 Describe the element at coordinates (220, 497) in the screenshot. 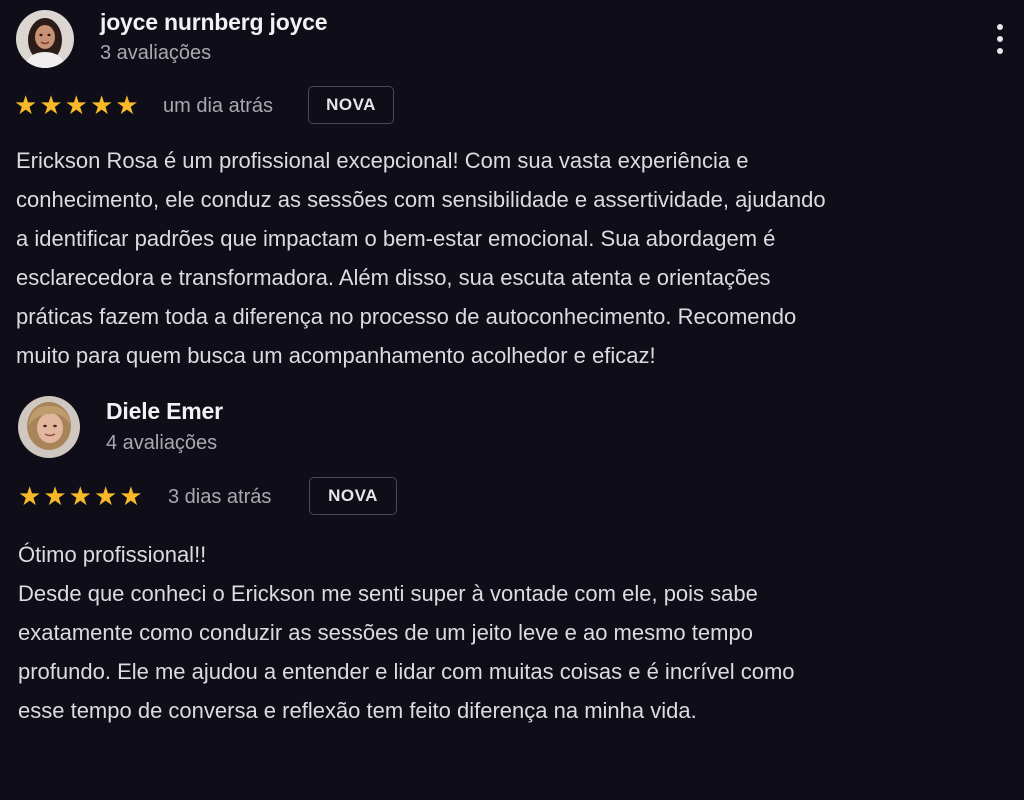

I see `review-time: 3 dias atrás` at that location.